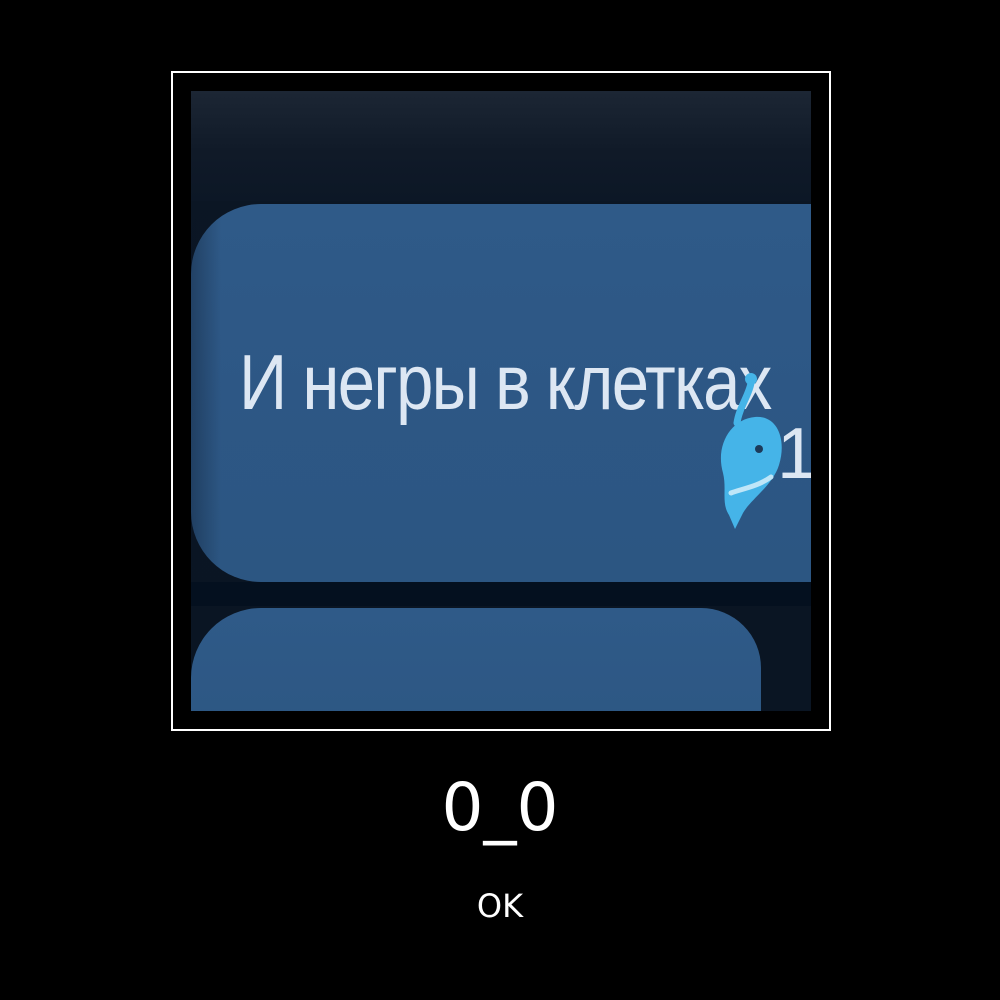  What do you see at coordinates (500, 807) in the screenshot?
I see `caption-title: 0_0` at bounding box center [500, 807].